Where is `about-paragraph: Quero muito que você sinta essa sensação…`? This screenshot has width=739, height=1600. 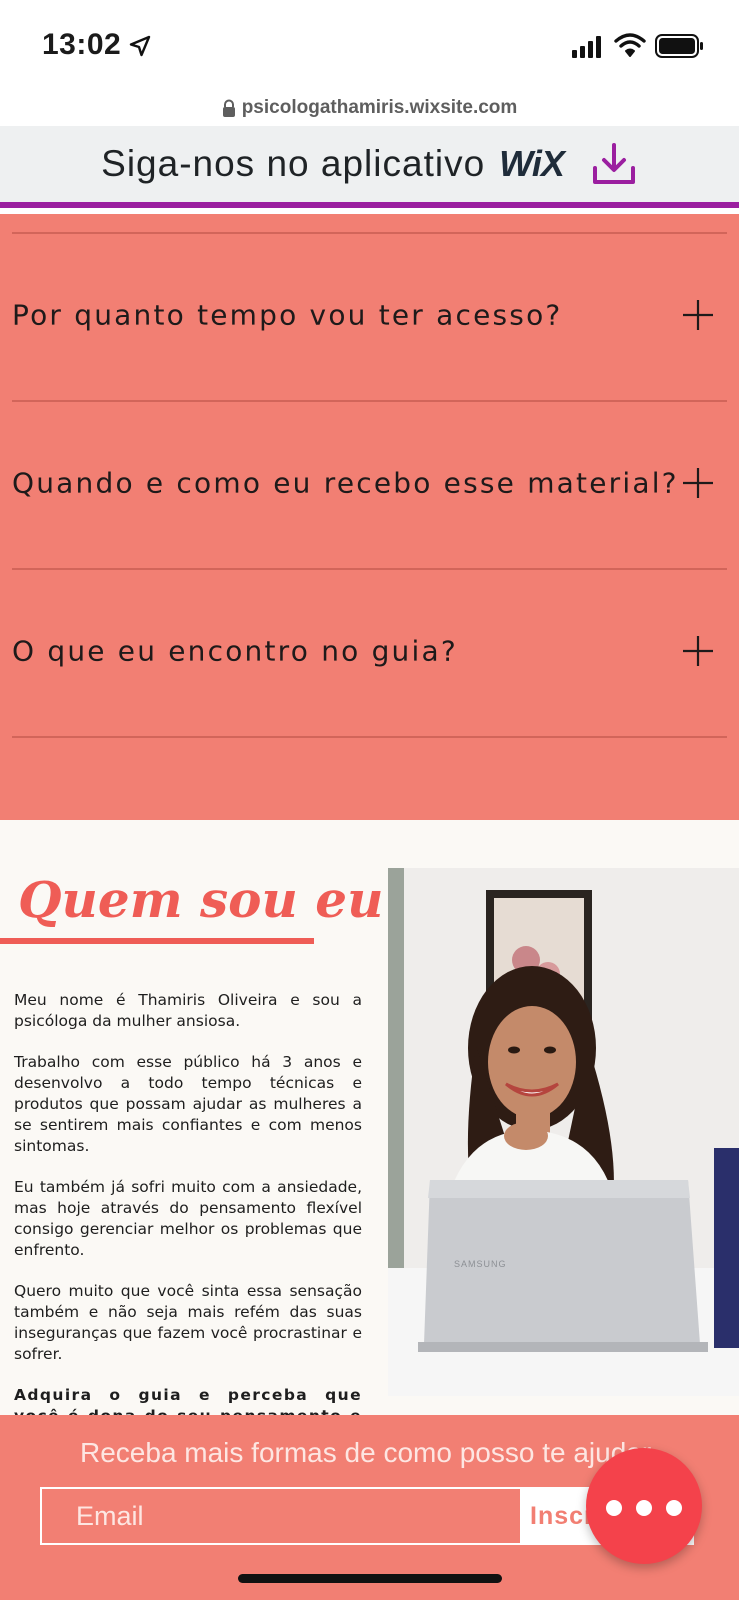
about-paragraph: Quero muito que você sinta essa sensação… is located at coordinates (188, 1322).